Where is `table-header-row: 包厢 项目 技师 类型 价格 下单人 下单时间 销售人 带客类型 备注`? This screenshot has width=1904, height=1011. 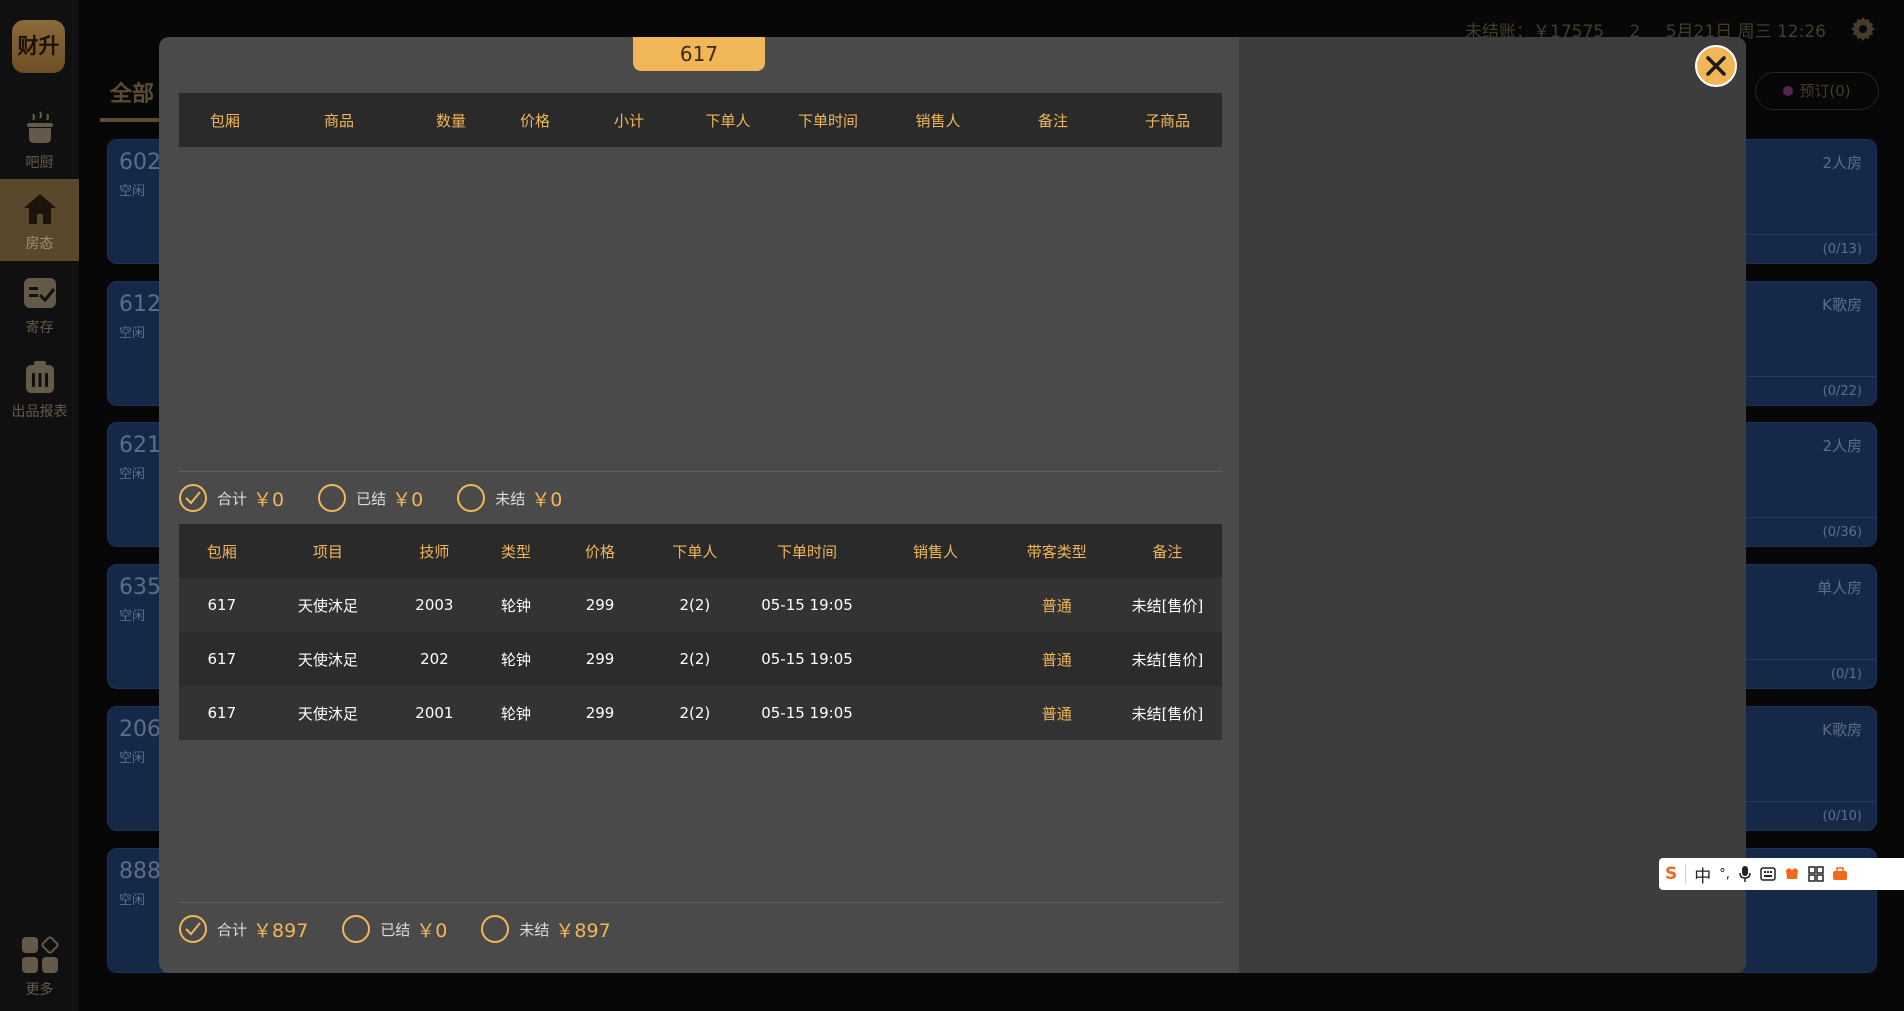
table-header-row: 包厢 项目 技师 类型 价格 下单人 下单时间 销售人 带客类型 备注 is located at coordinates (700, 551).